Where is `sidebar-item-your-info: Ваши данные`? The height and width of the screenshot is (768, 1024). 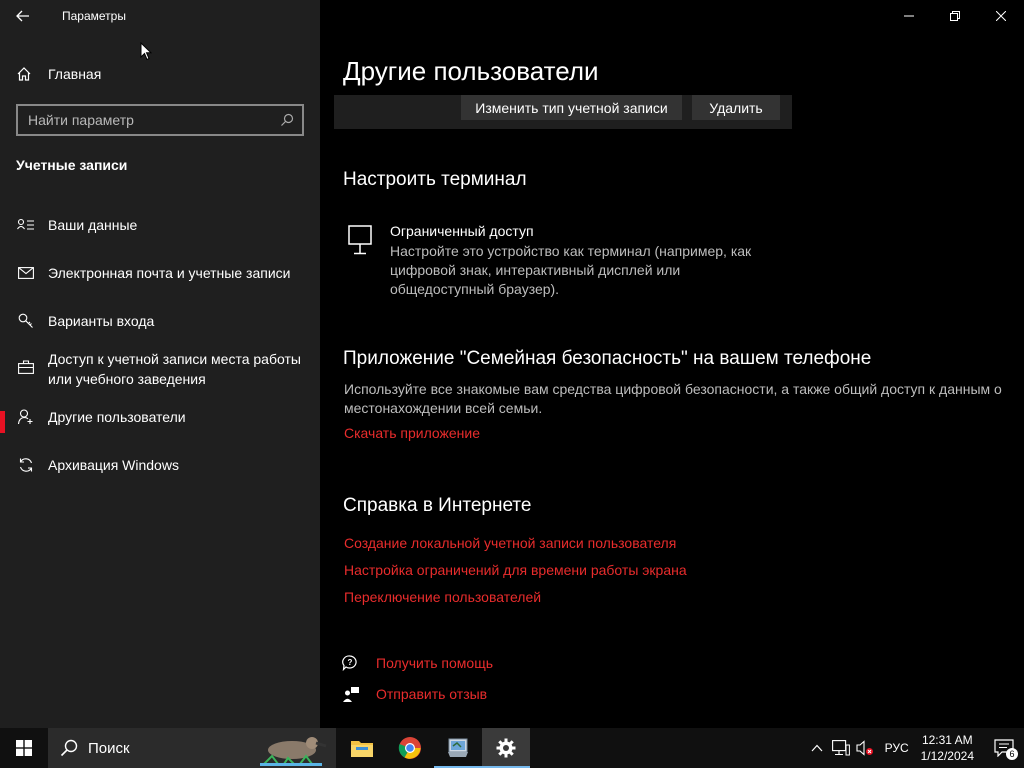
sidebar-item-your-info: Ваши данные is located at coordinates (160, 225).